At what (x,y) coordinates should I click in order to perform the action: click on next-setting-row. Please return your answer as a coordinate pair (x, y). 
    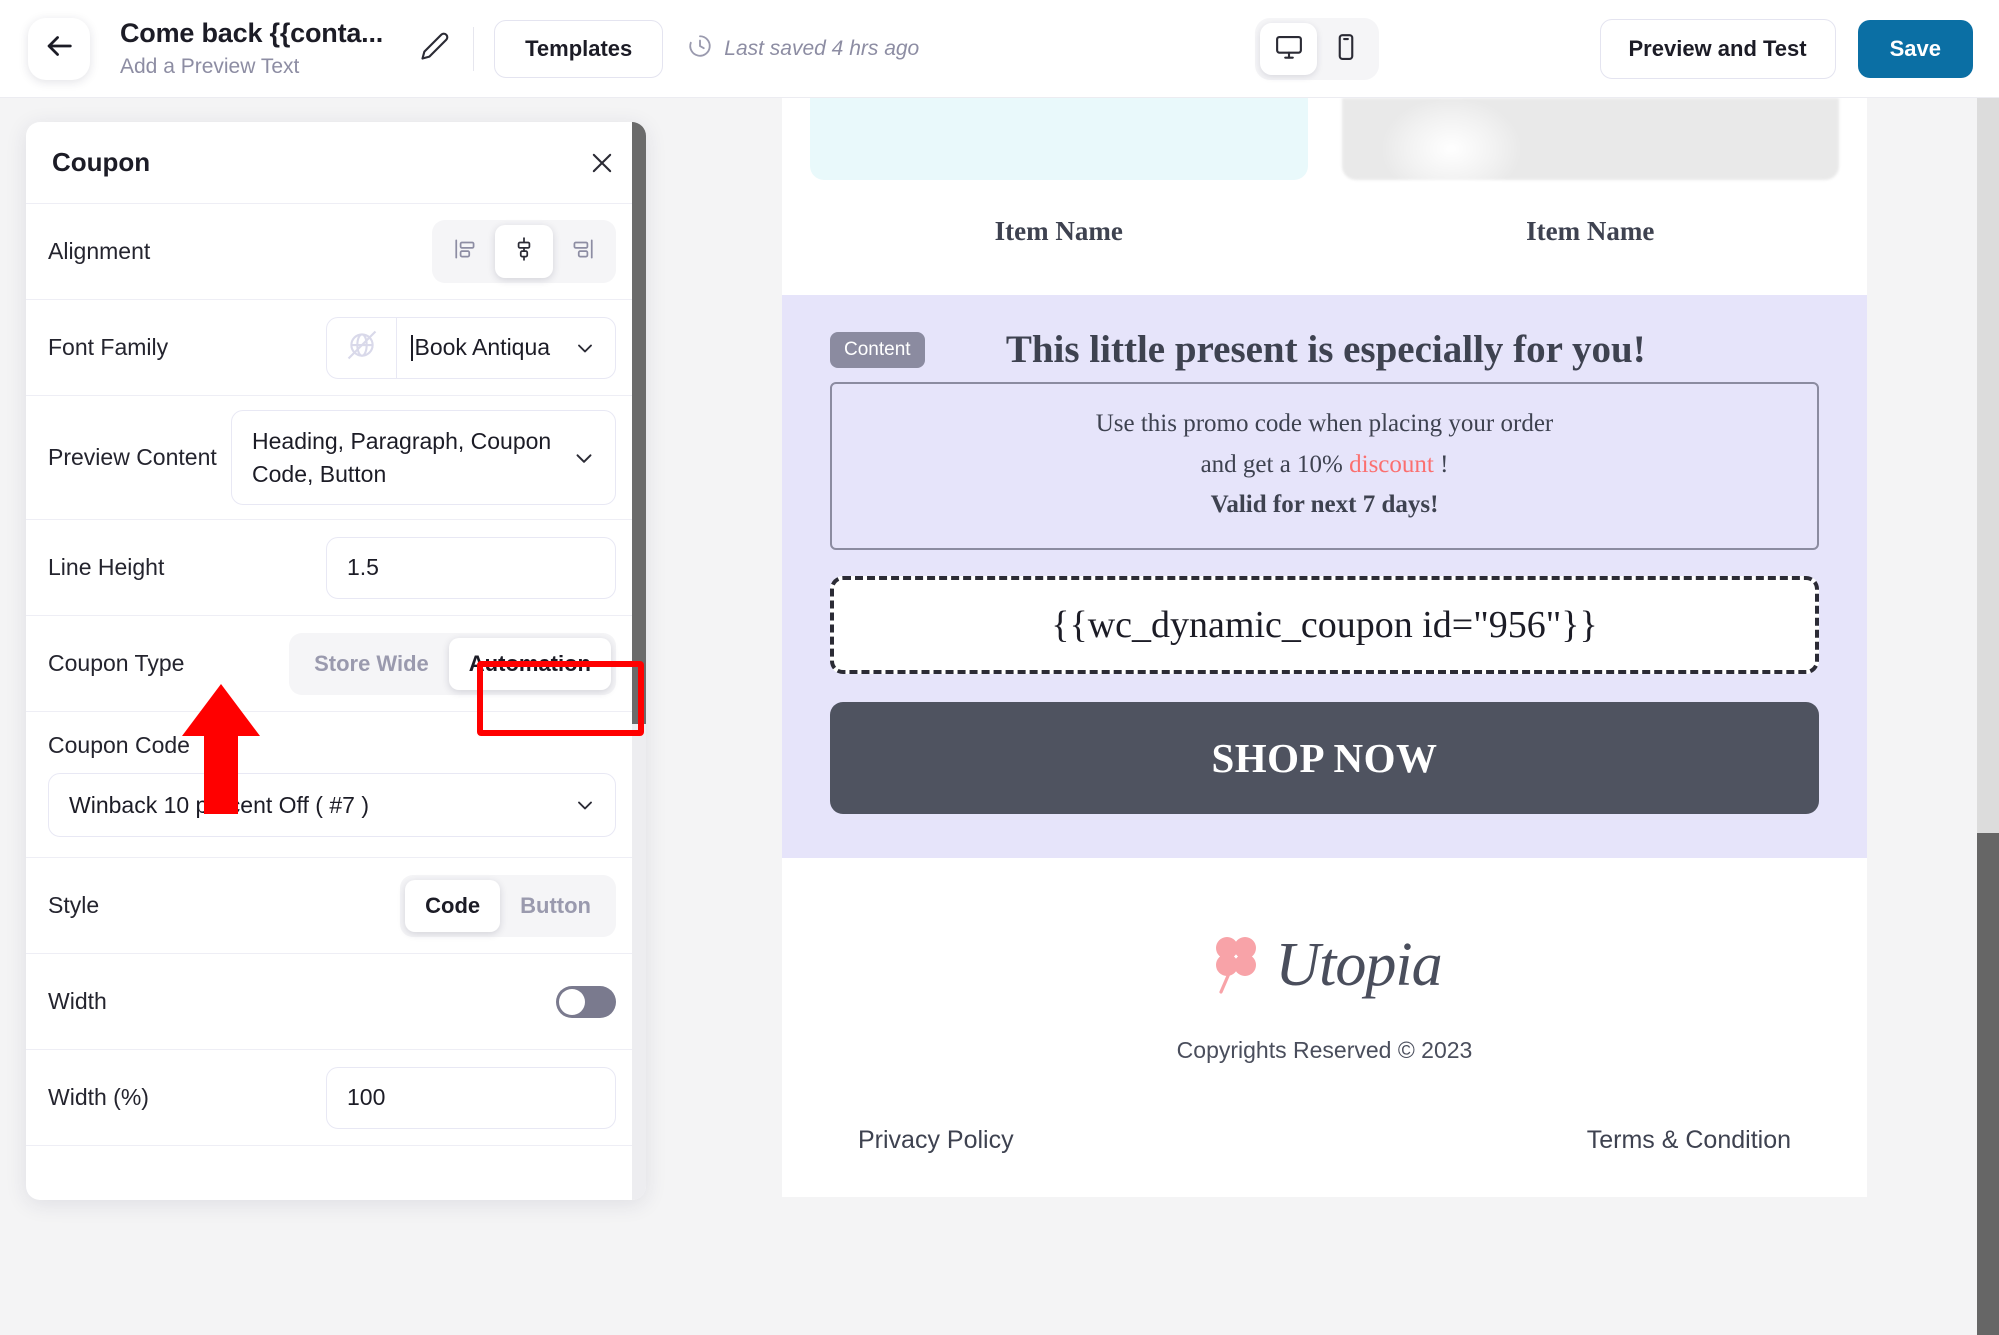
    Looking at the image, I should click on (336, 1173).